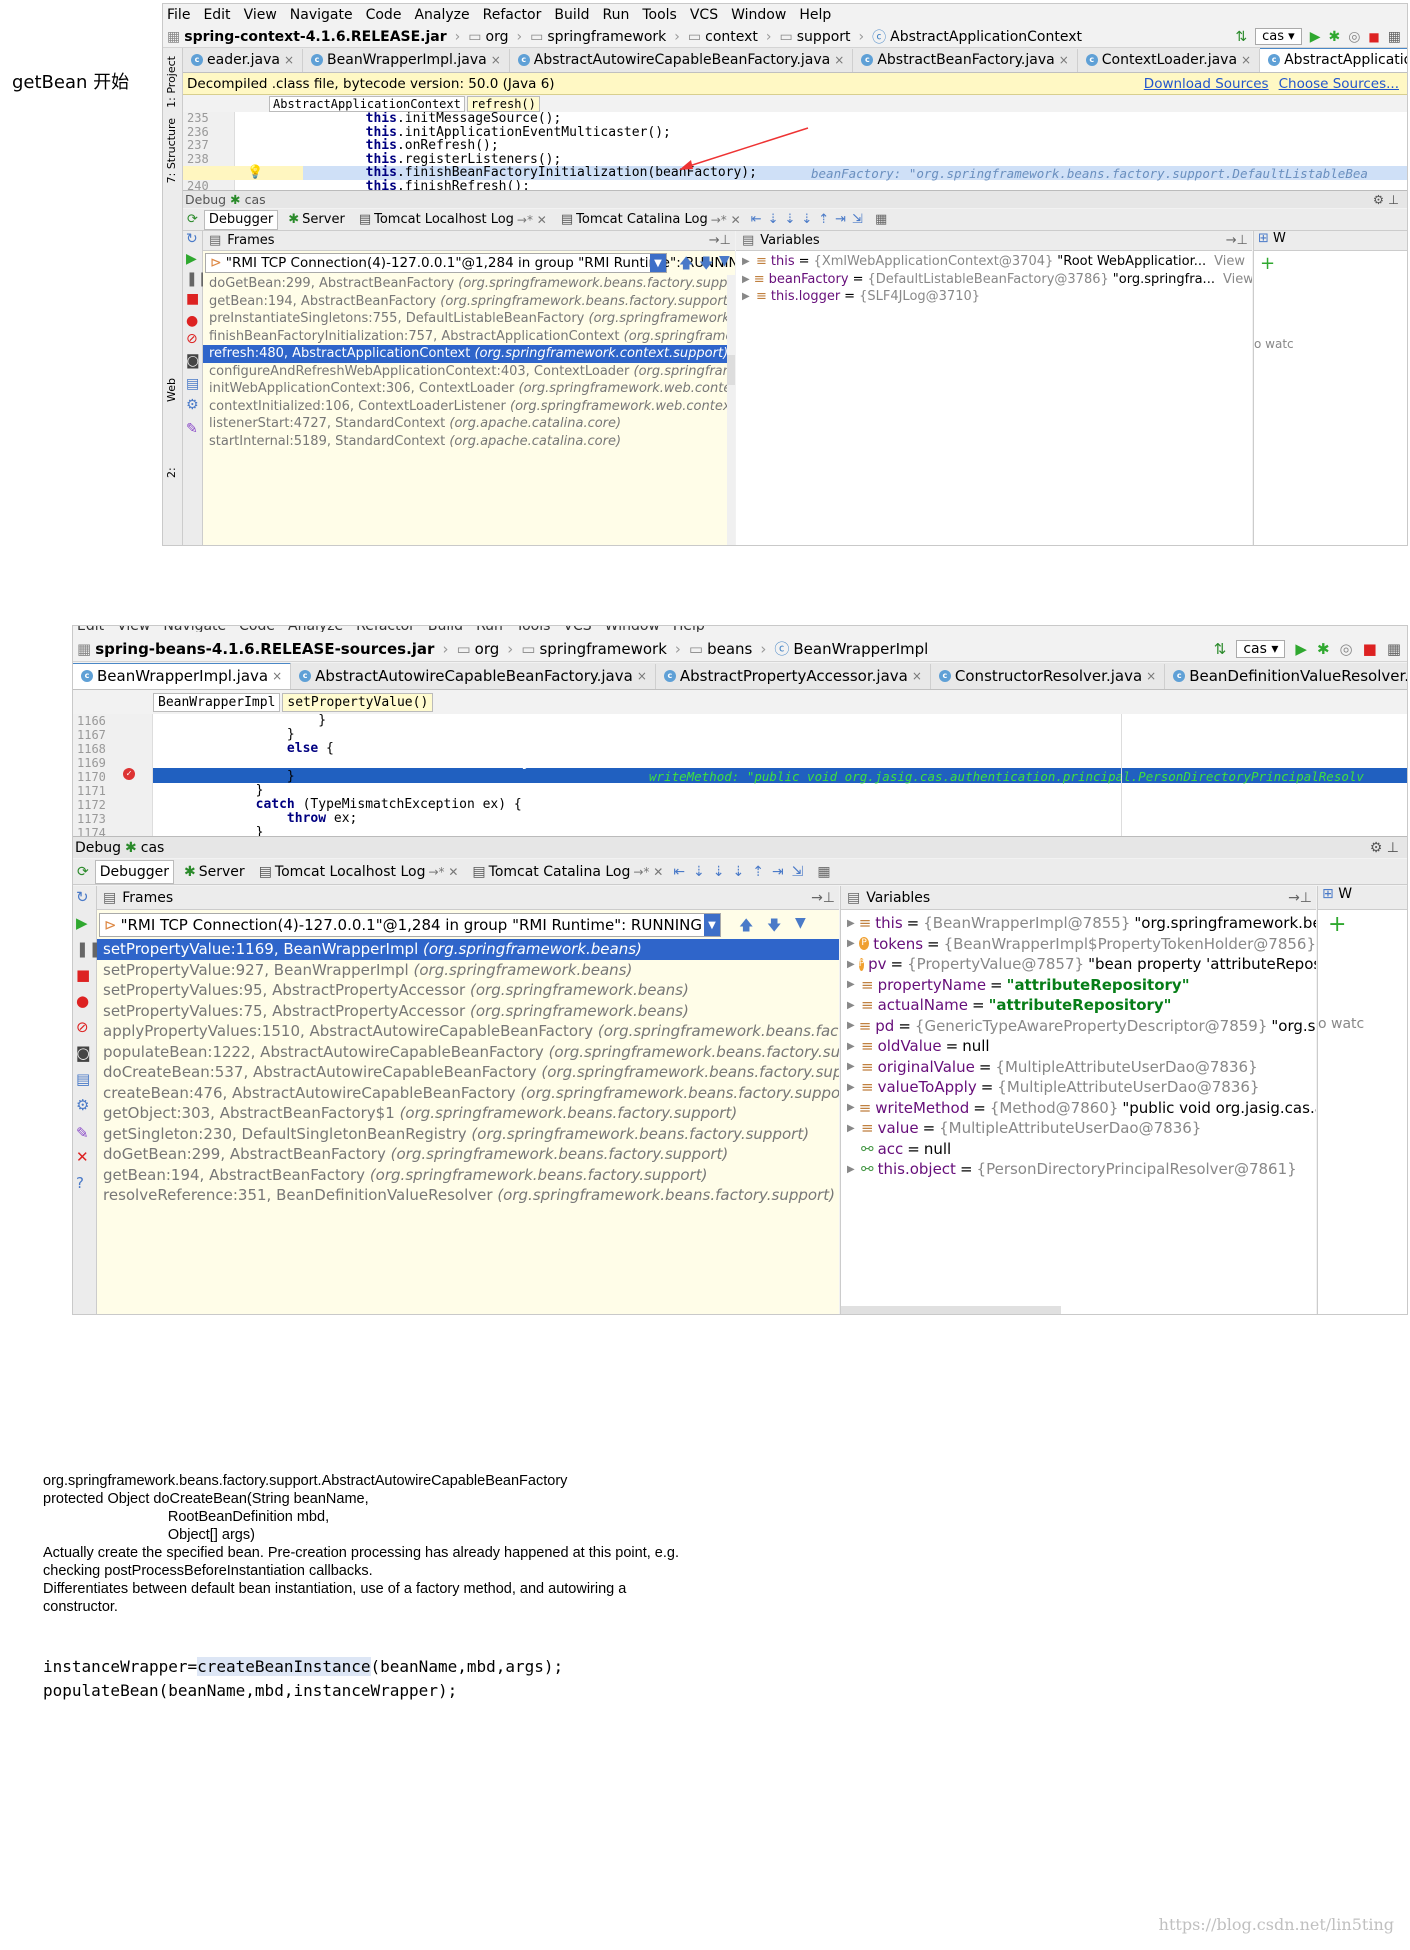 This screenshot has height=1950, width=1410. Describe the element at coordinates (214, 872) in the screenshot. I see `tab-server: ✱ Server` at that location.